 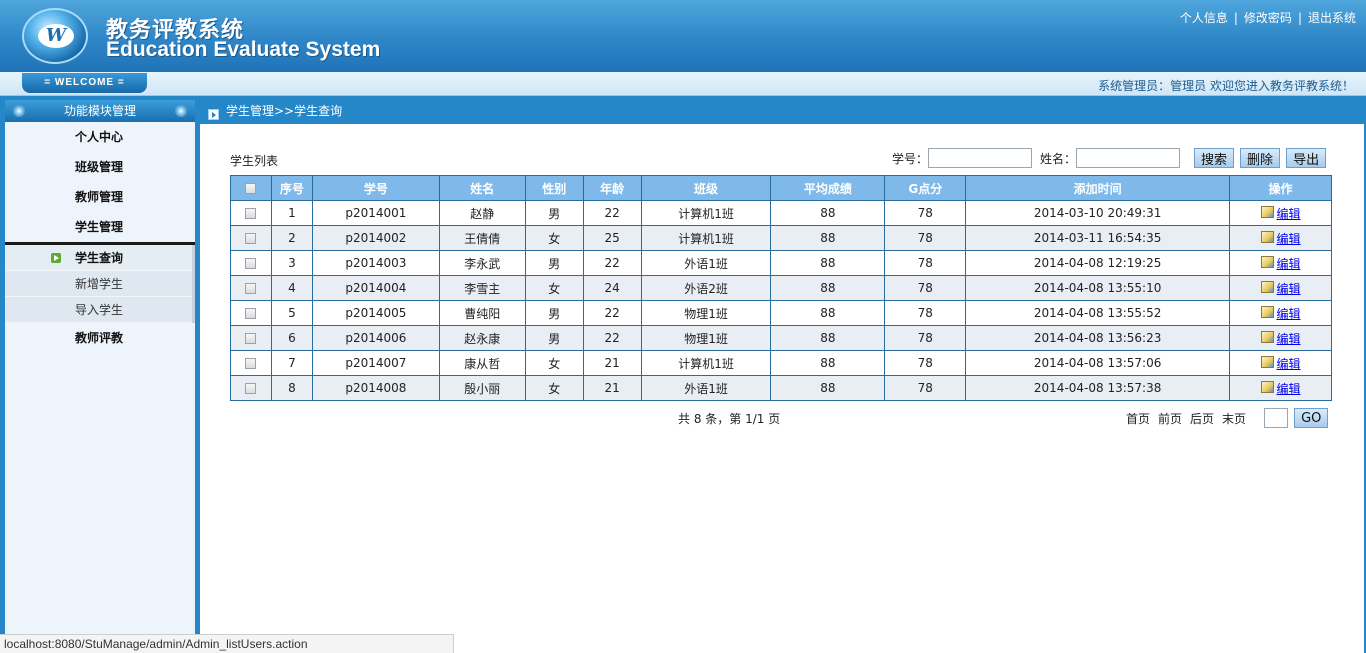 I want to click on table-cell: 3, so click(x=291, y=263).